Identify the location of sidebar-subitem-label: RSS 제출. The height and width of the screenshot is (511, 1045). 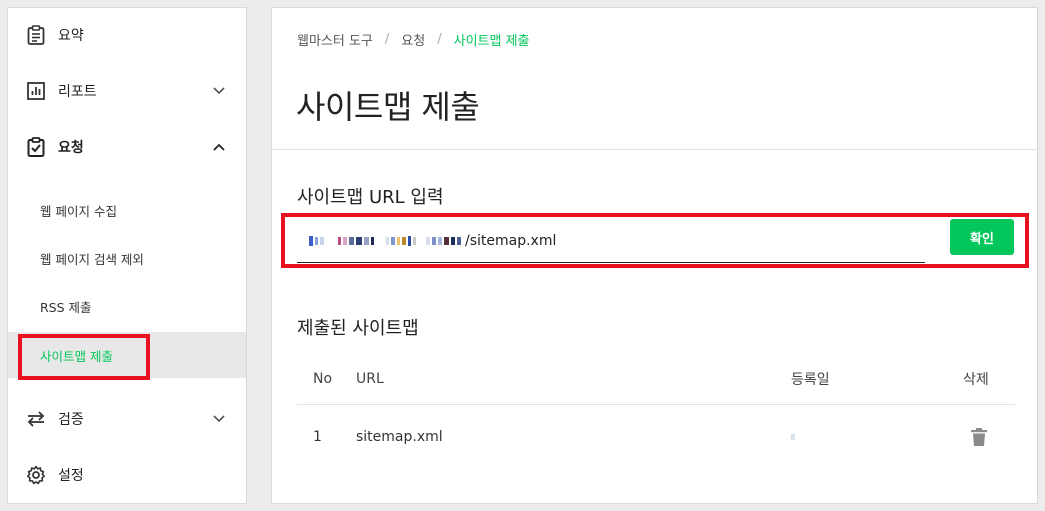
(66, 307).